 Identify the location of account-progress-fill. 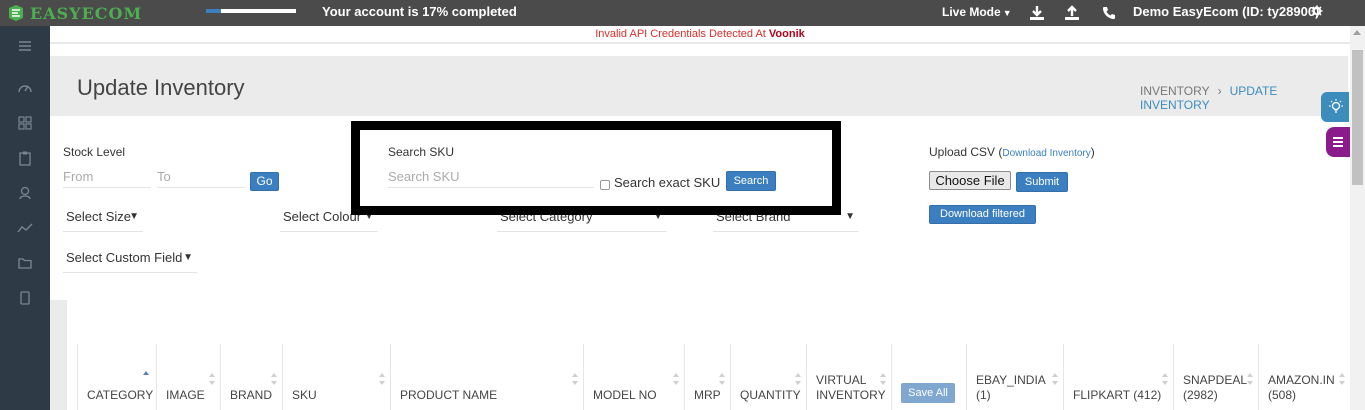
(214, 11).